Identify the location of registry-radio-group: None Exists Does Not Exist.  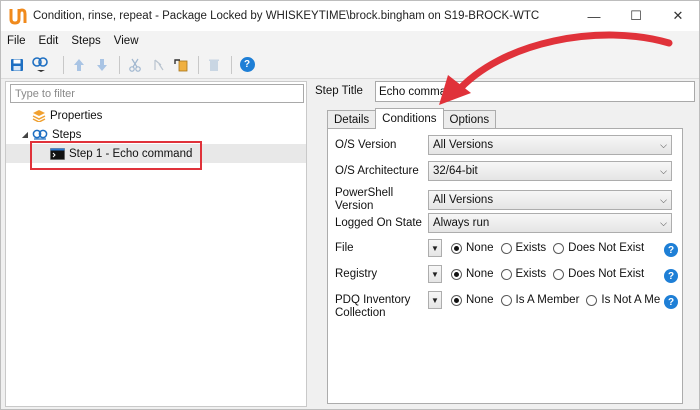
(551, 274).